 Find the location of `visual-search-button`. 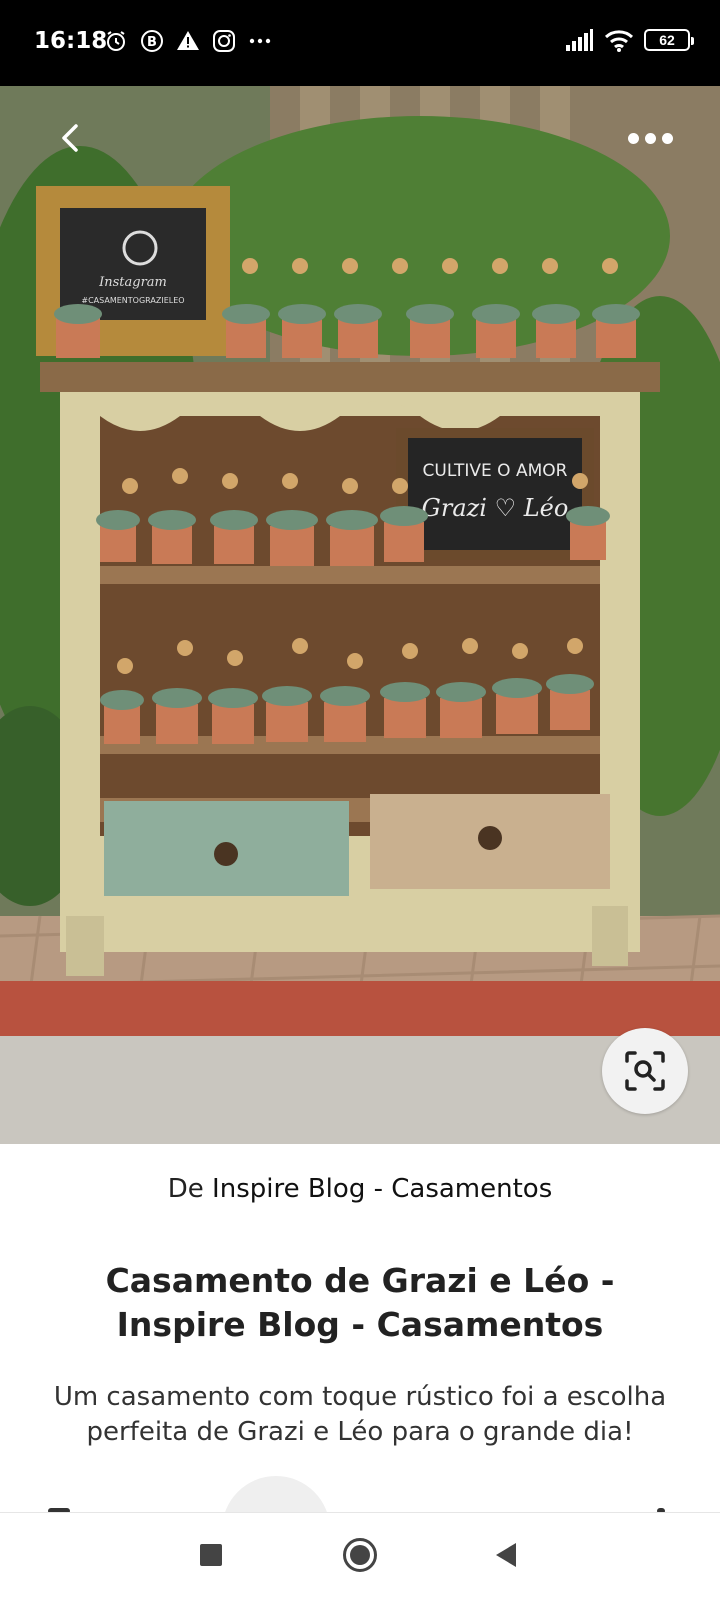

visual-search-button is located at coordinates (645, 1071).